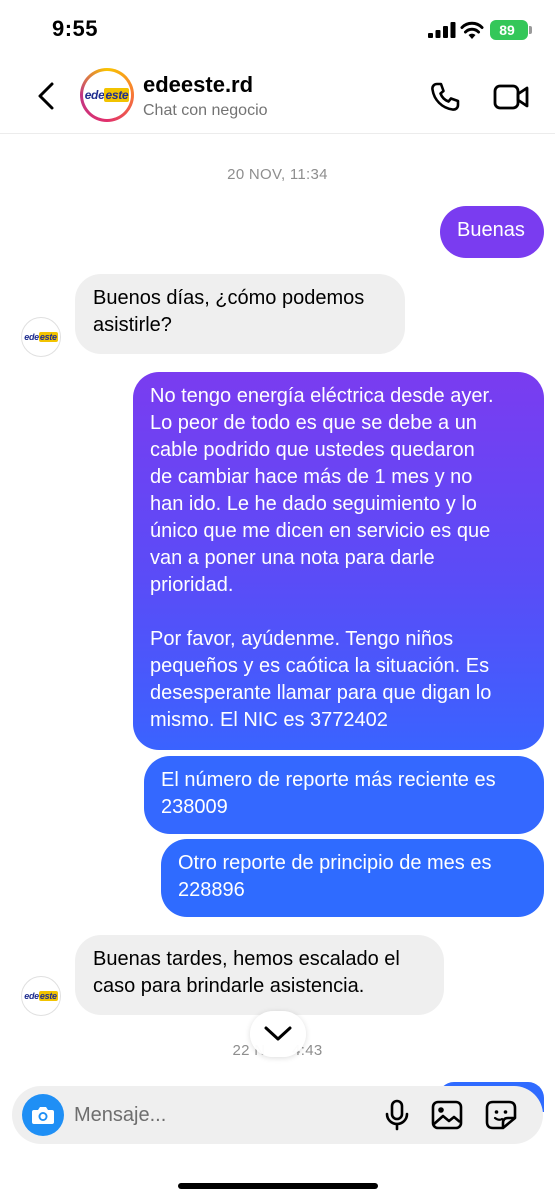 This screenshot has height=1200, width=555. I want to click on chevron-left-icon, so click(48, 96).